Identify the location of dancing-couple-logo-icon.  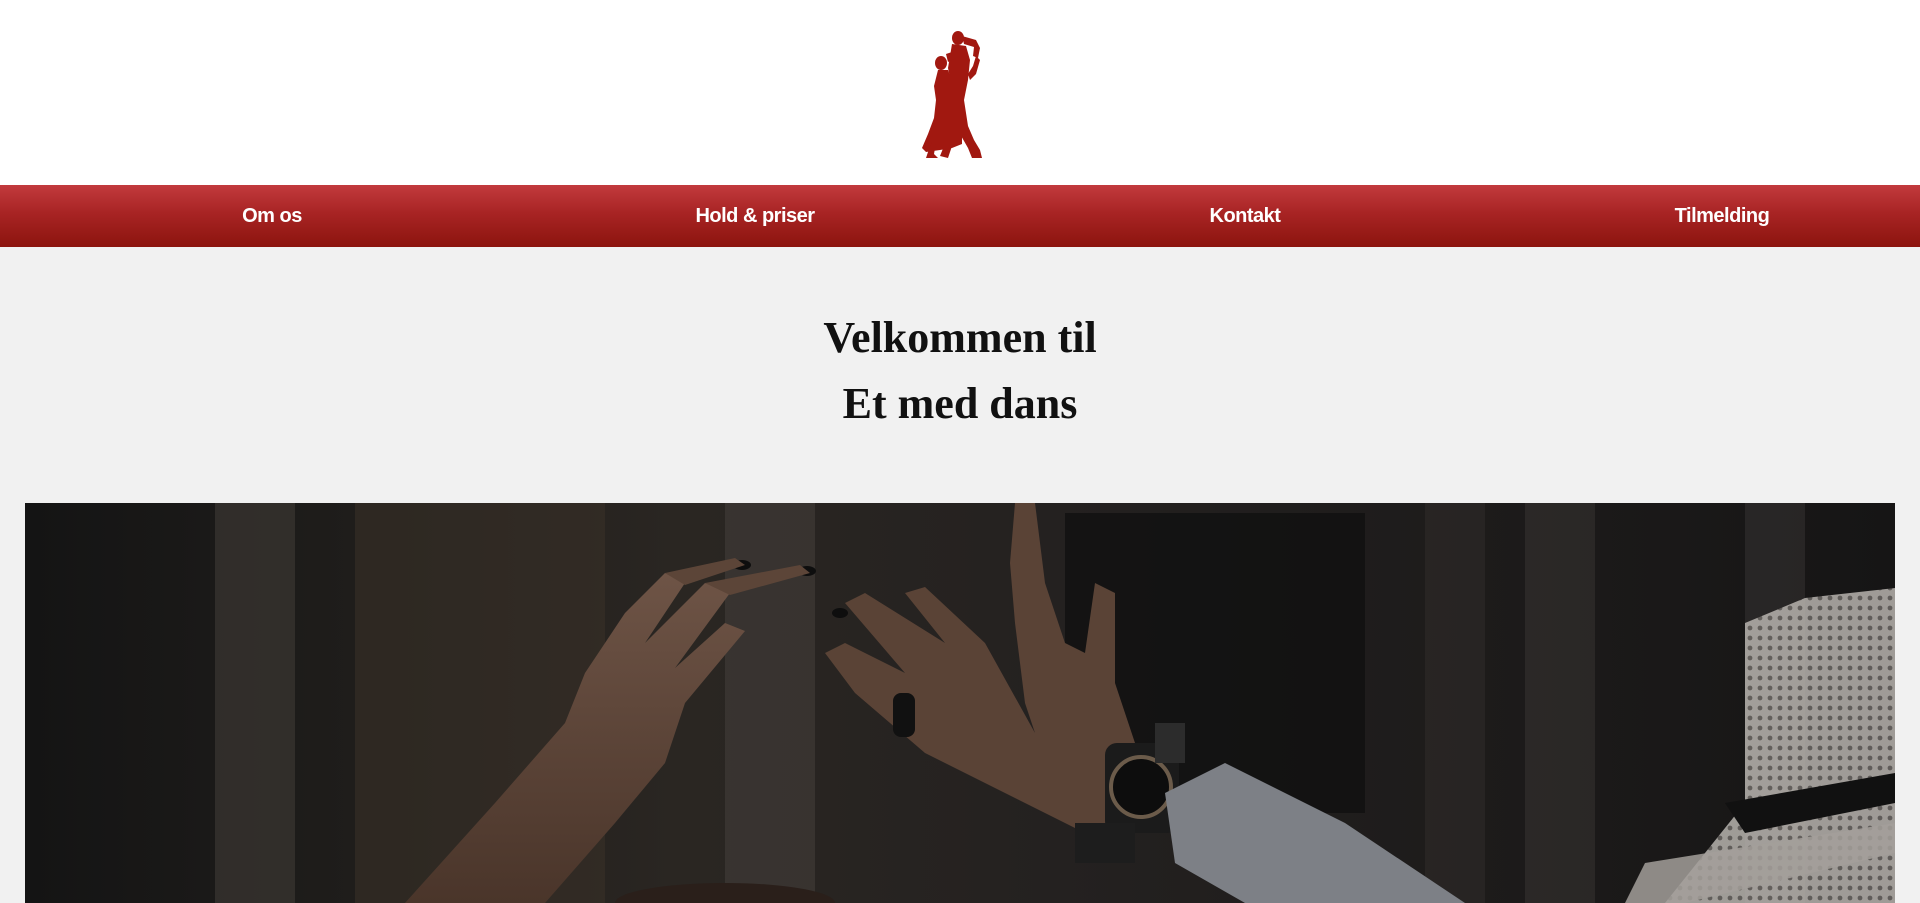
(958, 95).